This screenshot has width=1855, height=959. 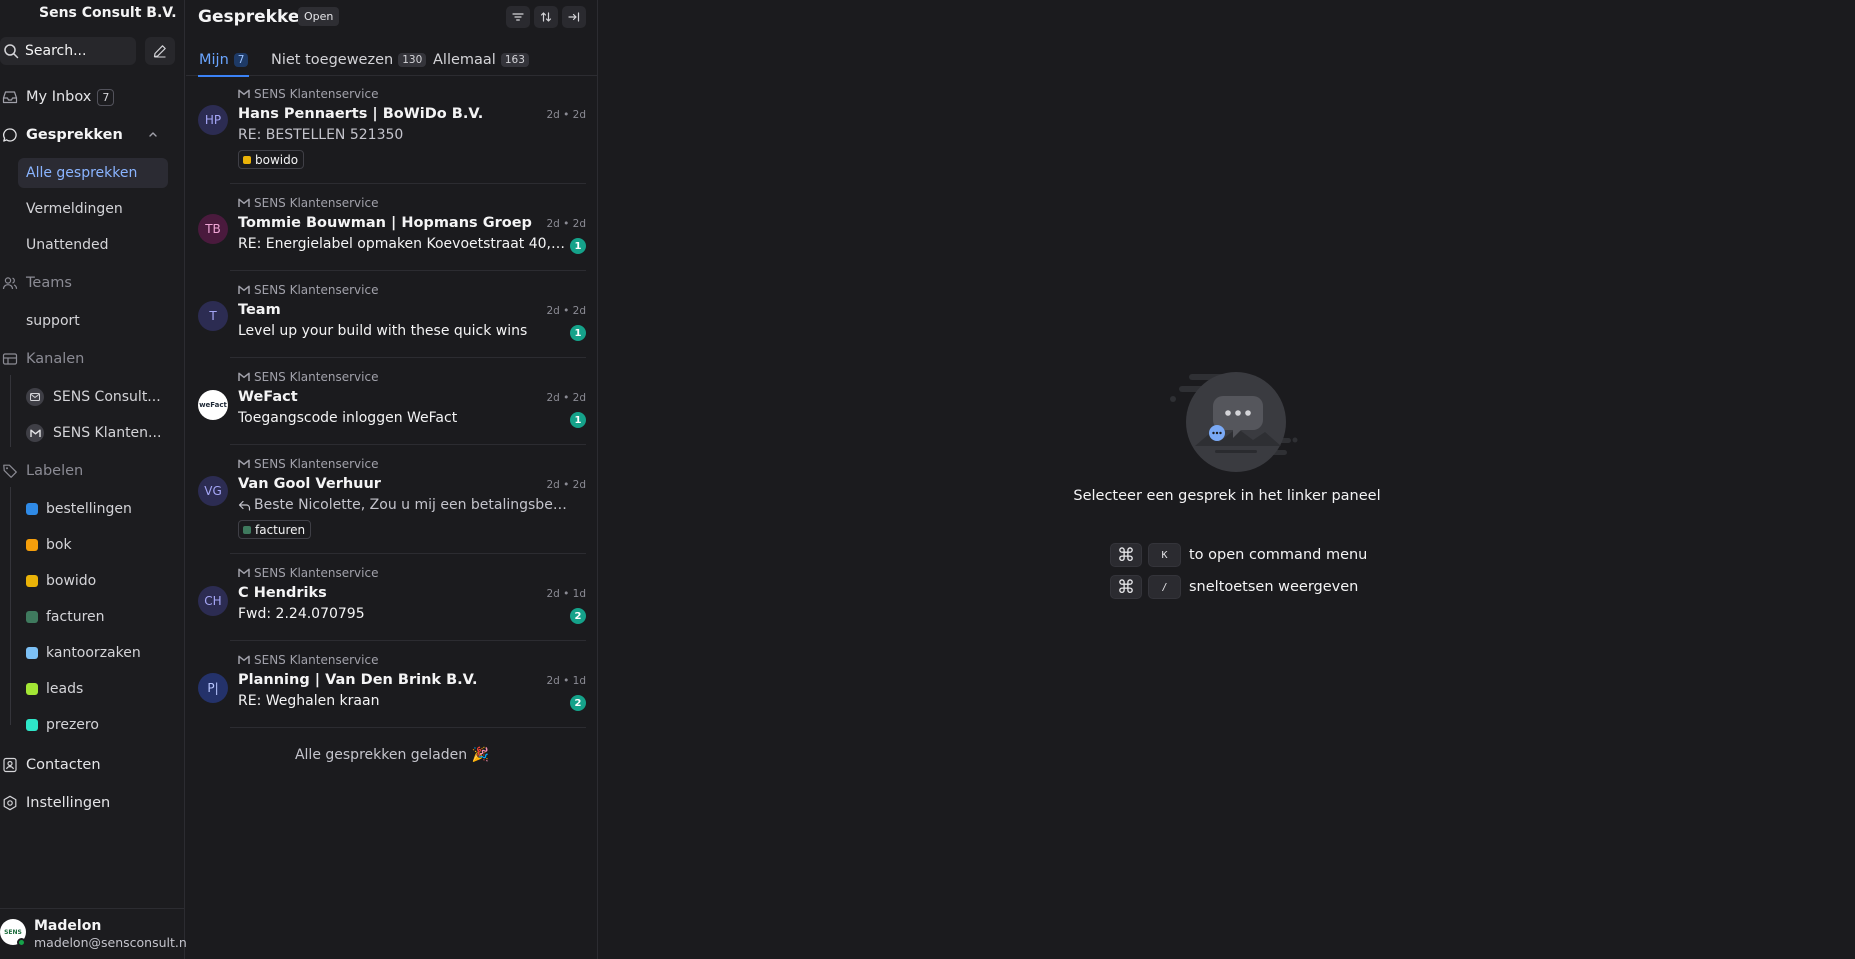 What do you see at coordinates (412, 60) in the screenshot?
I see `tab-count: 130` at bounding box center [412, 60].